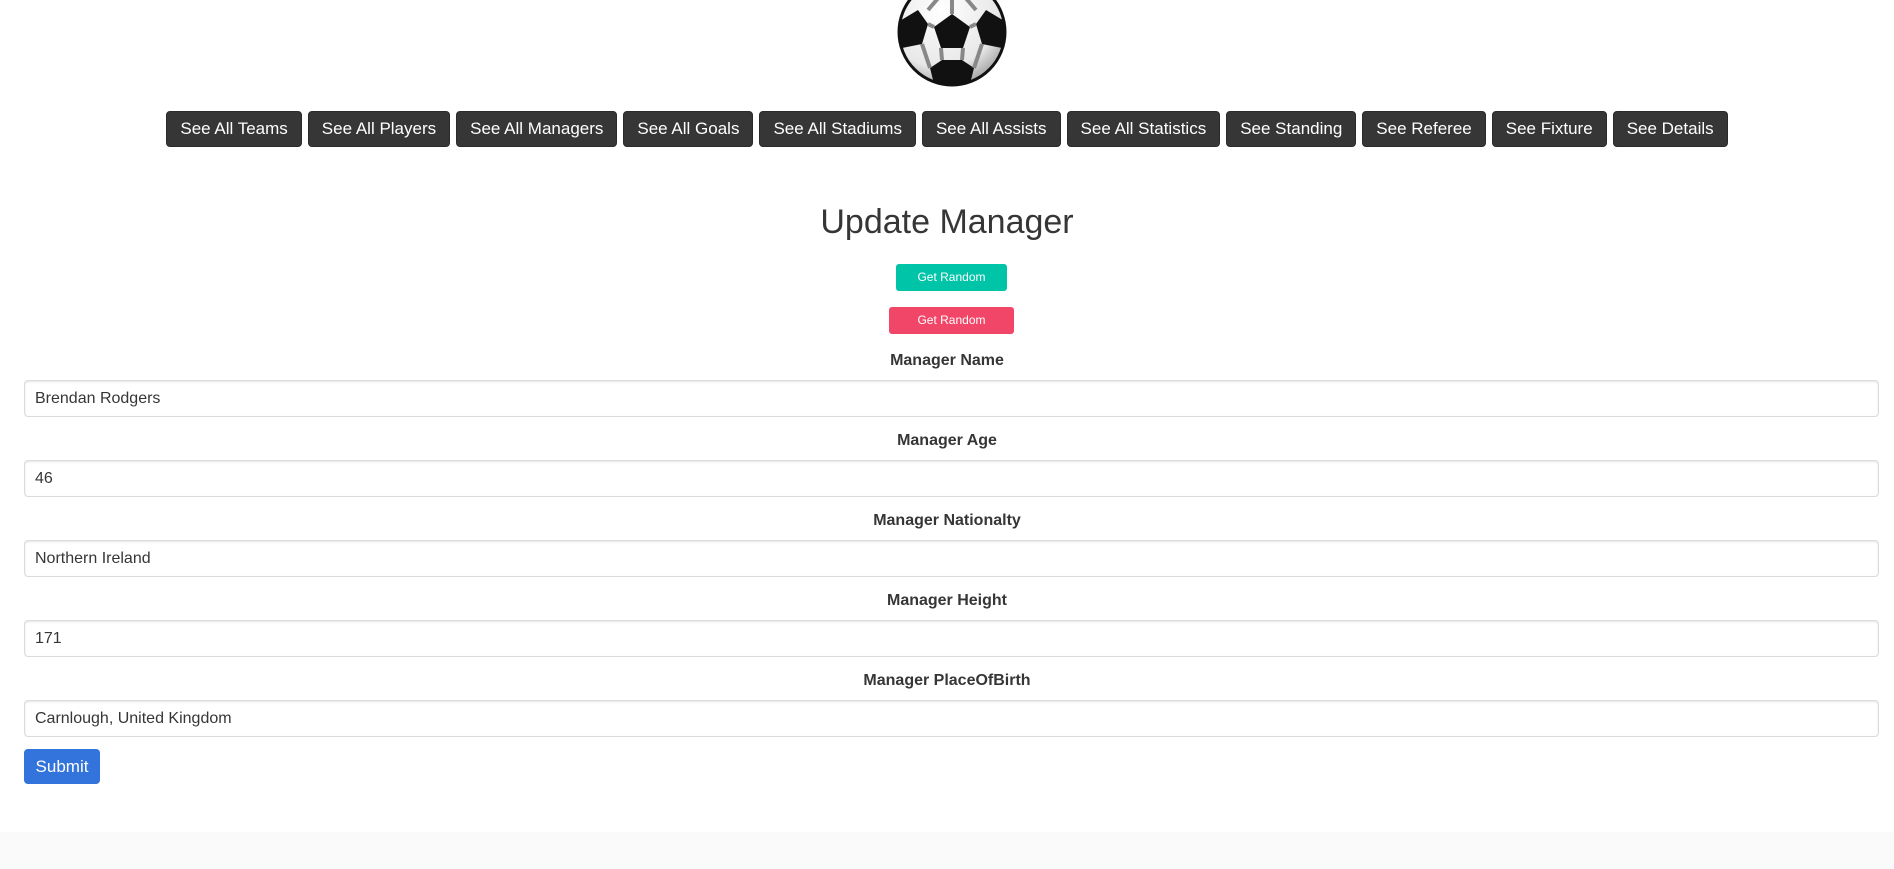 The image size is (1894, 869). What do you see at coordinates (946, 600) in the screenshot?
I see `manager-height-label: Manager Height` at bounding box center [946, 600].